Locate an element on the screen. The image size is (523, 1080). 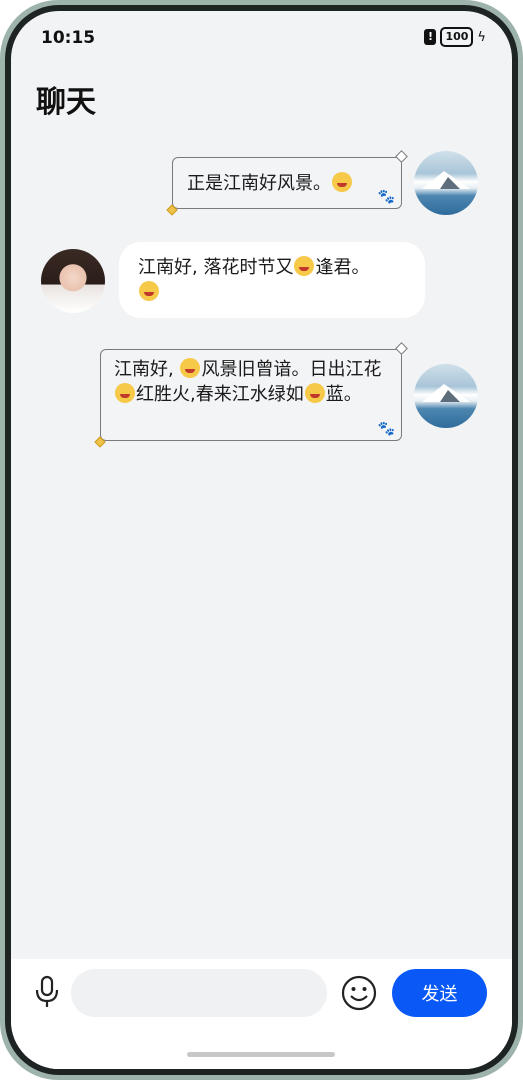
message-input is located at coordinates (199, 993).